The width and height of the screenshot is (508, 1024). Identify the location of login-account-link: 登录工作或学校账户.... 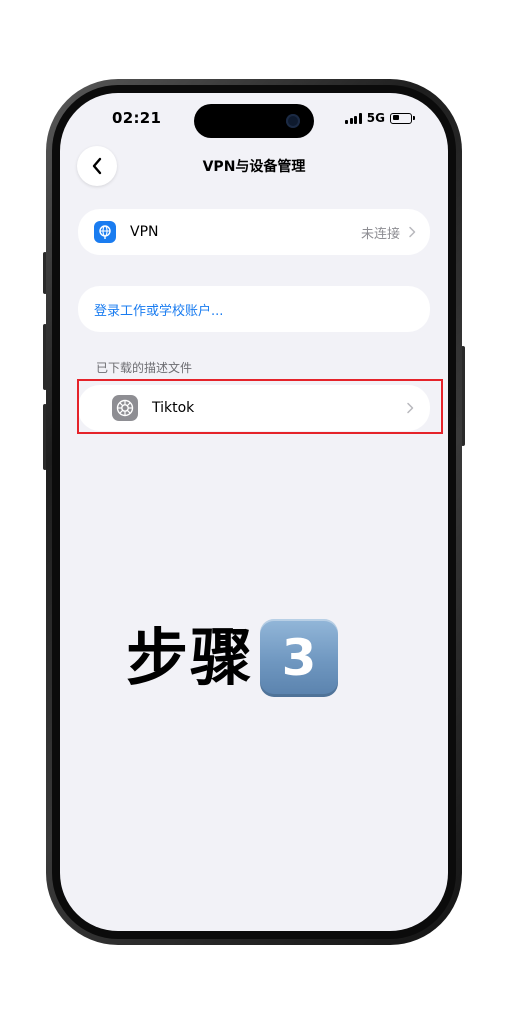
(158, 309).